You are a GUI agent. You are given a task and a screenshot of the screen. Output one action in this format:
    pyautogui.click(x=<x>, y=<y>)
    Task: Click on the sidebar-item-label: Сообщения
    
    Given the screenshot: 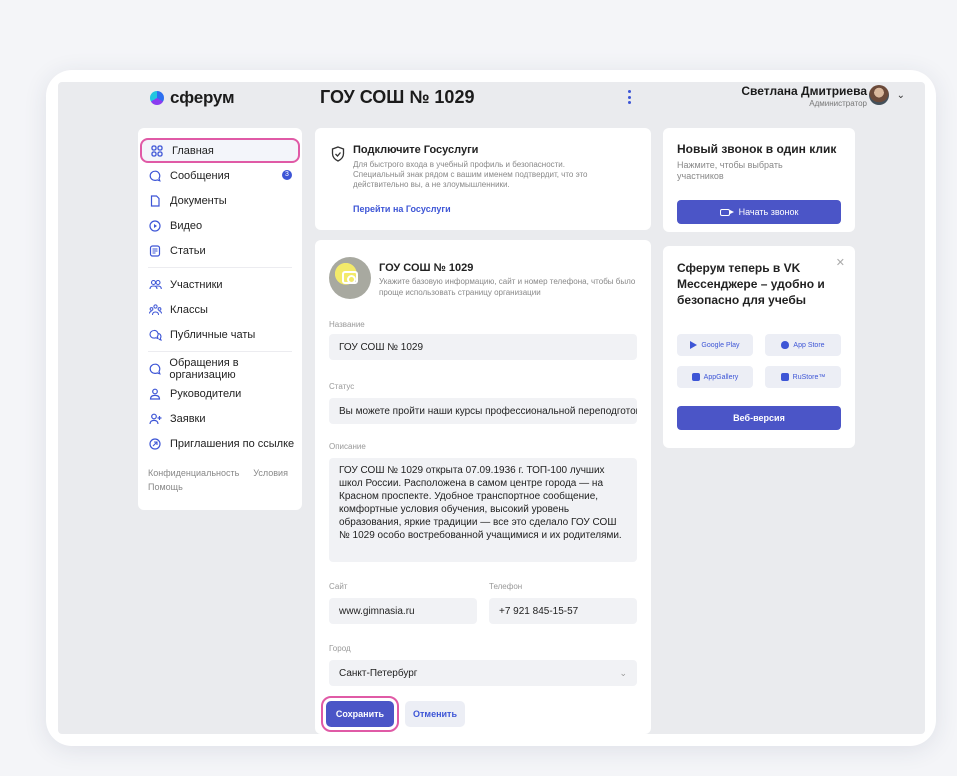 What is the action you would take?
    pyautogui.click(x=200, y=175)
    